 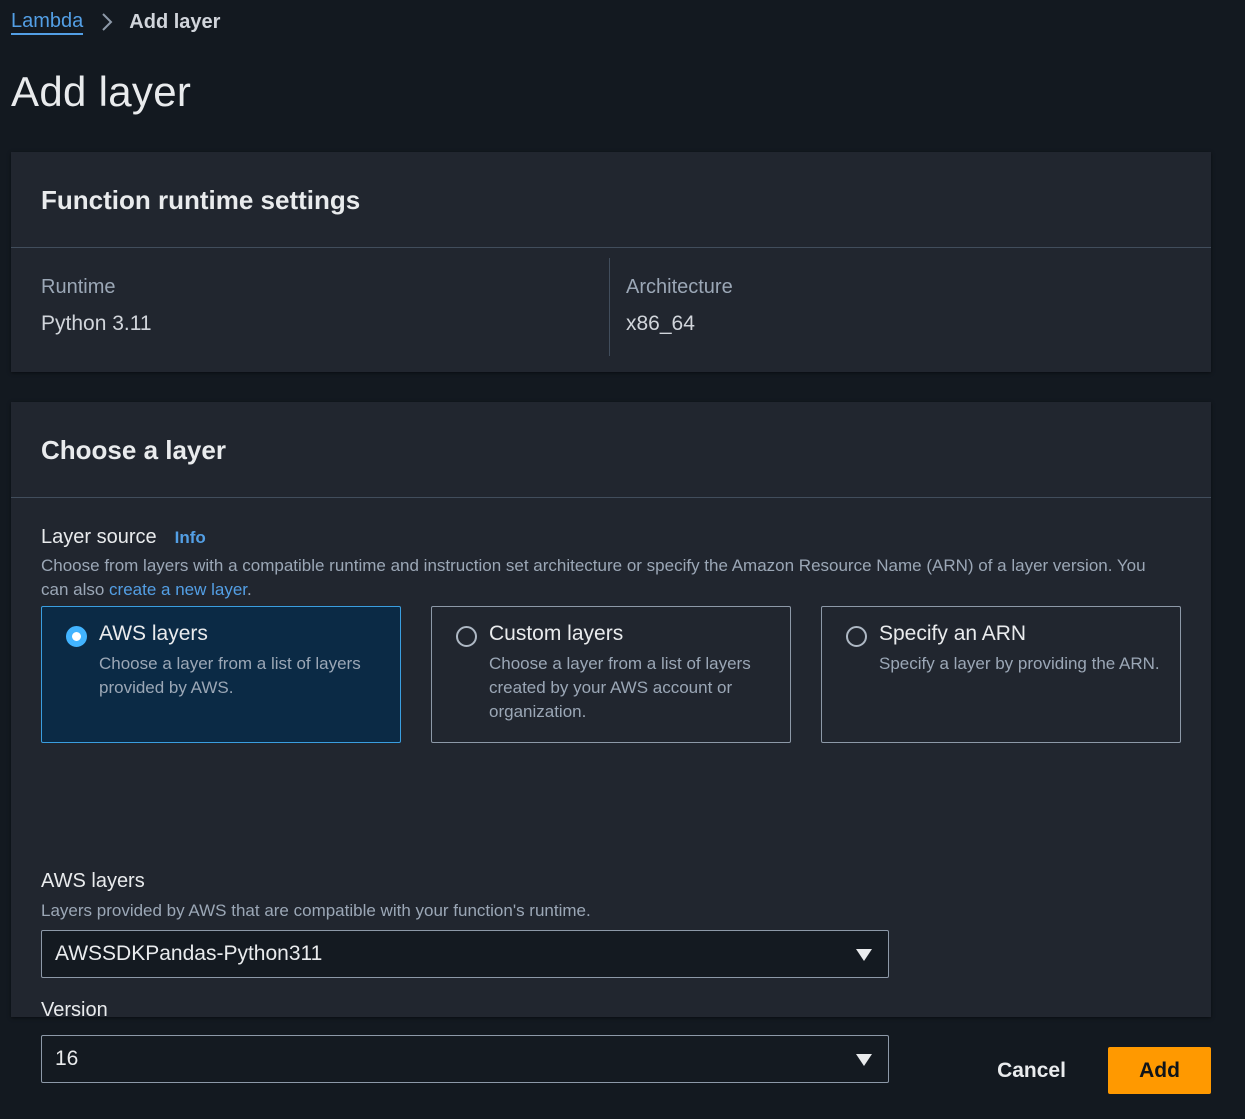 I want to click on aws-layers-select: AWSSDKPandas-Python311, so click(x=465, y=954).